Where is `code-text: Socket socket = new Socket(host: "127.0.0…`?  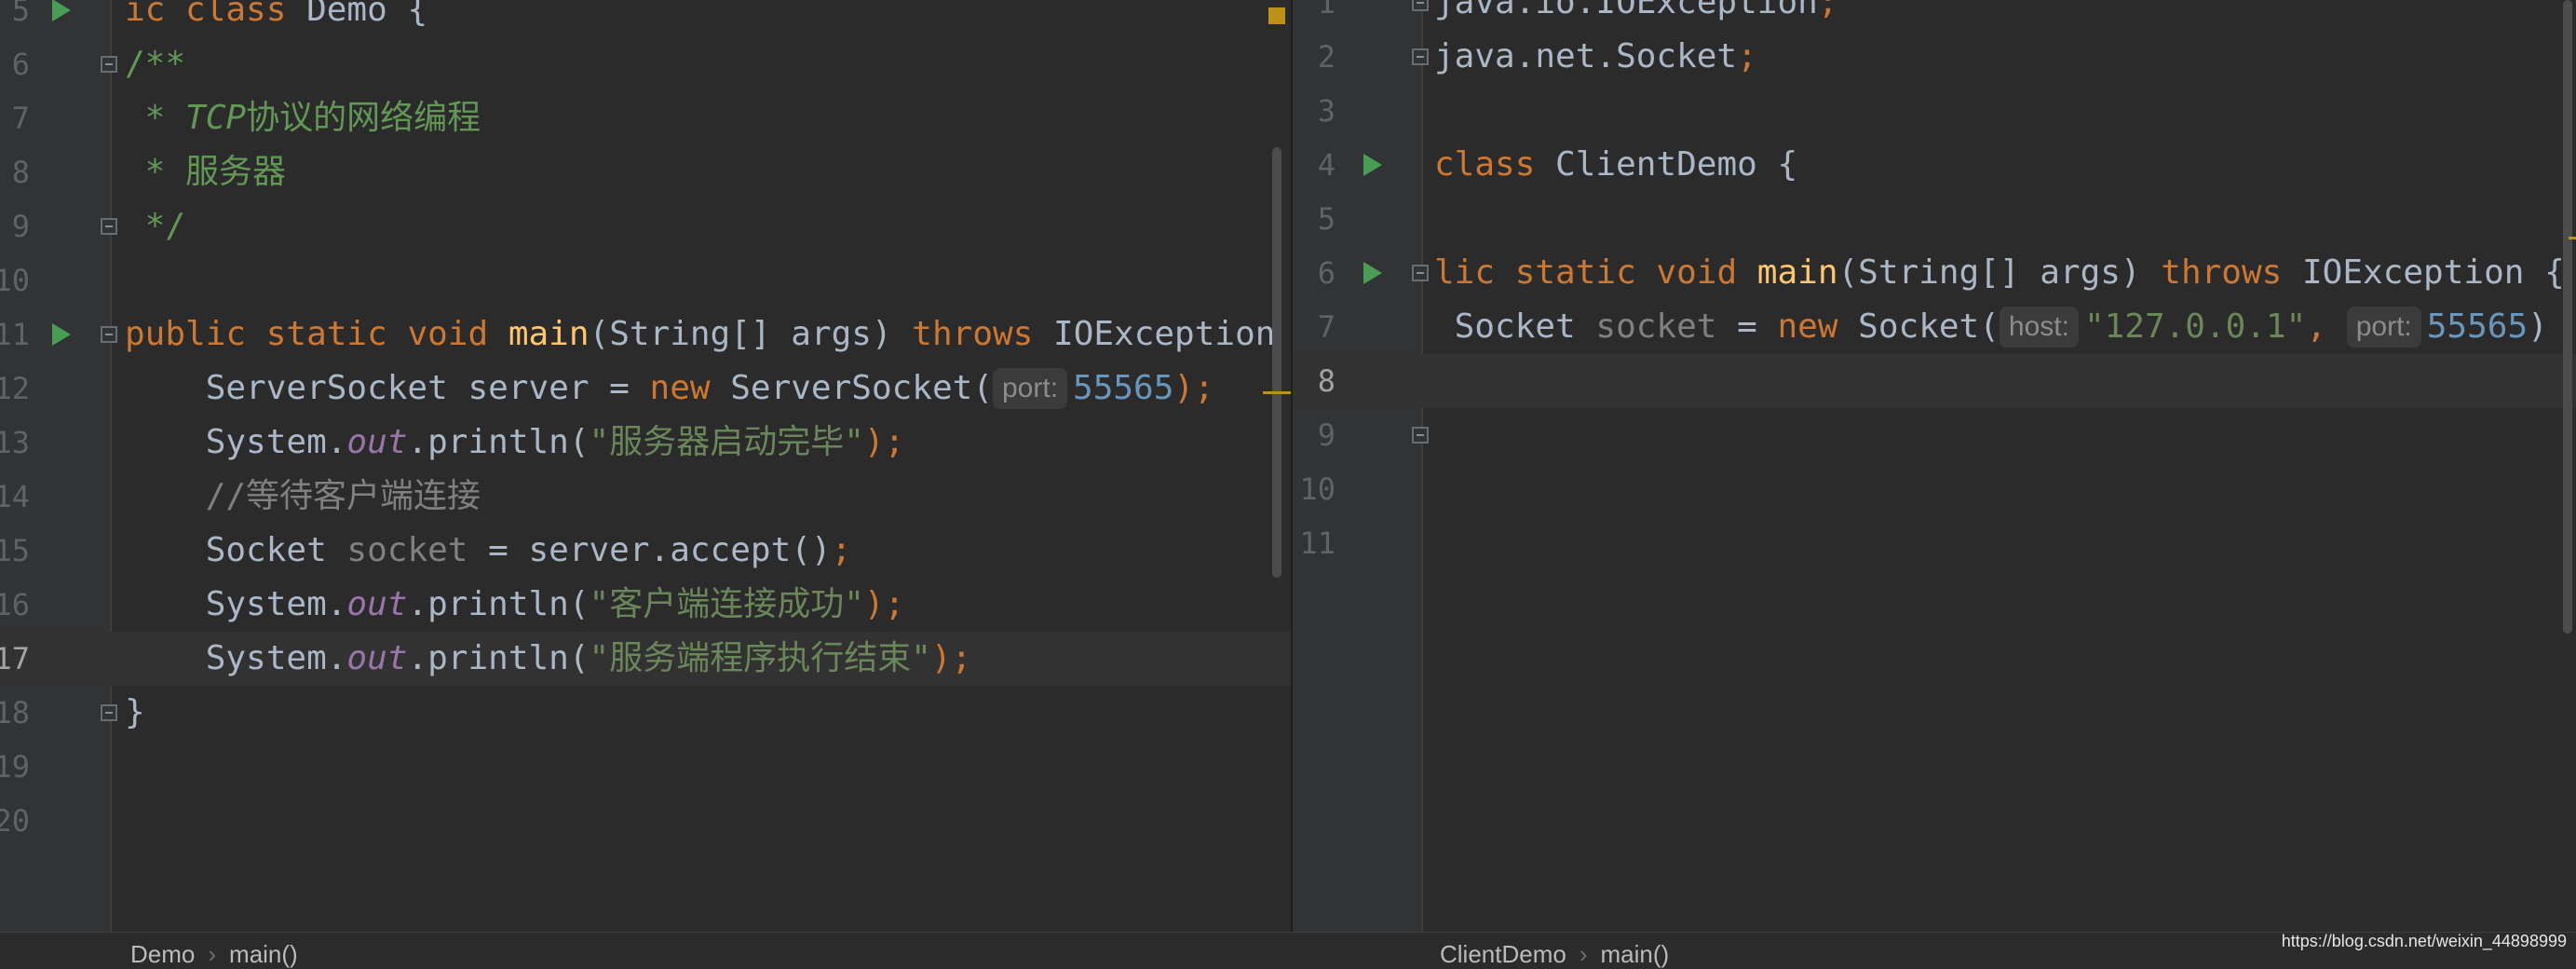
code-text: Socket socket = new Socket(host: "127.0.0… is located at coordinates (1991, 327).